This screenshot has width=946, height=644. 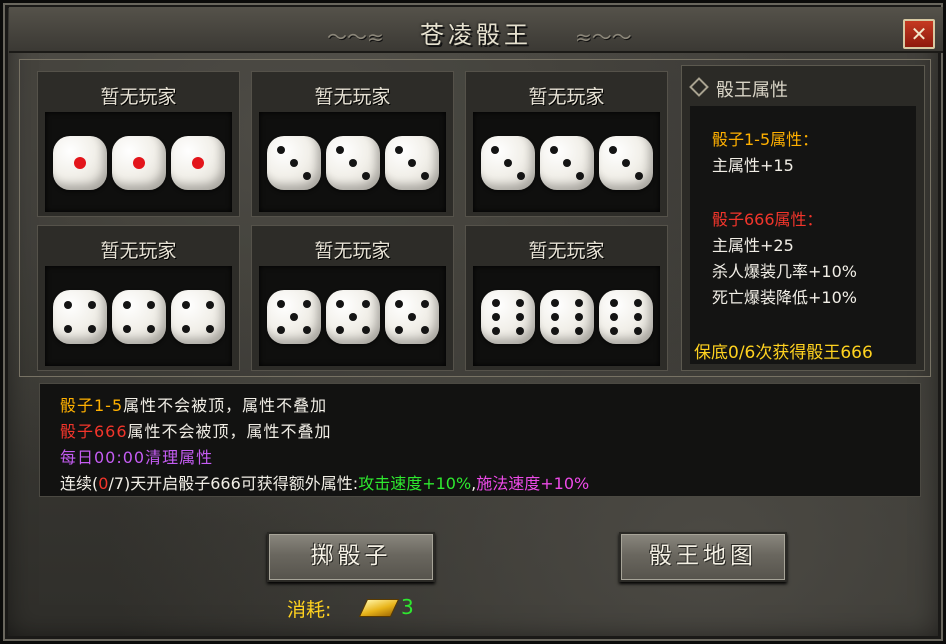 I want to click on dice-slot-5: 暂无玩家, so click(x=352, y=298).